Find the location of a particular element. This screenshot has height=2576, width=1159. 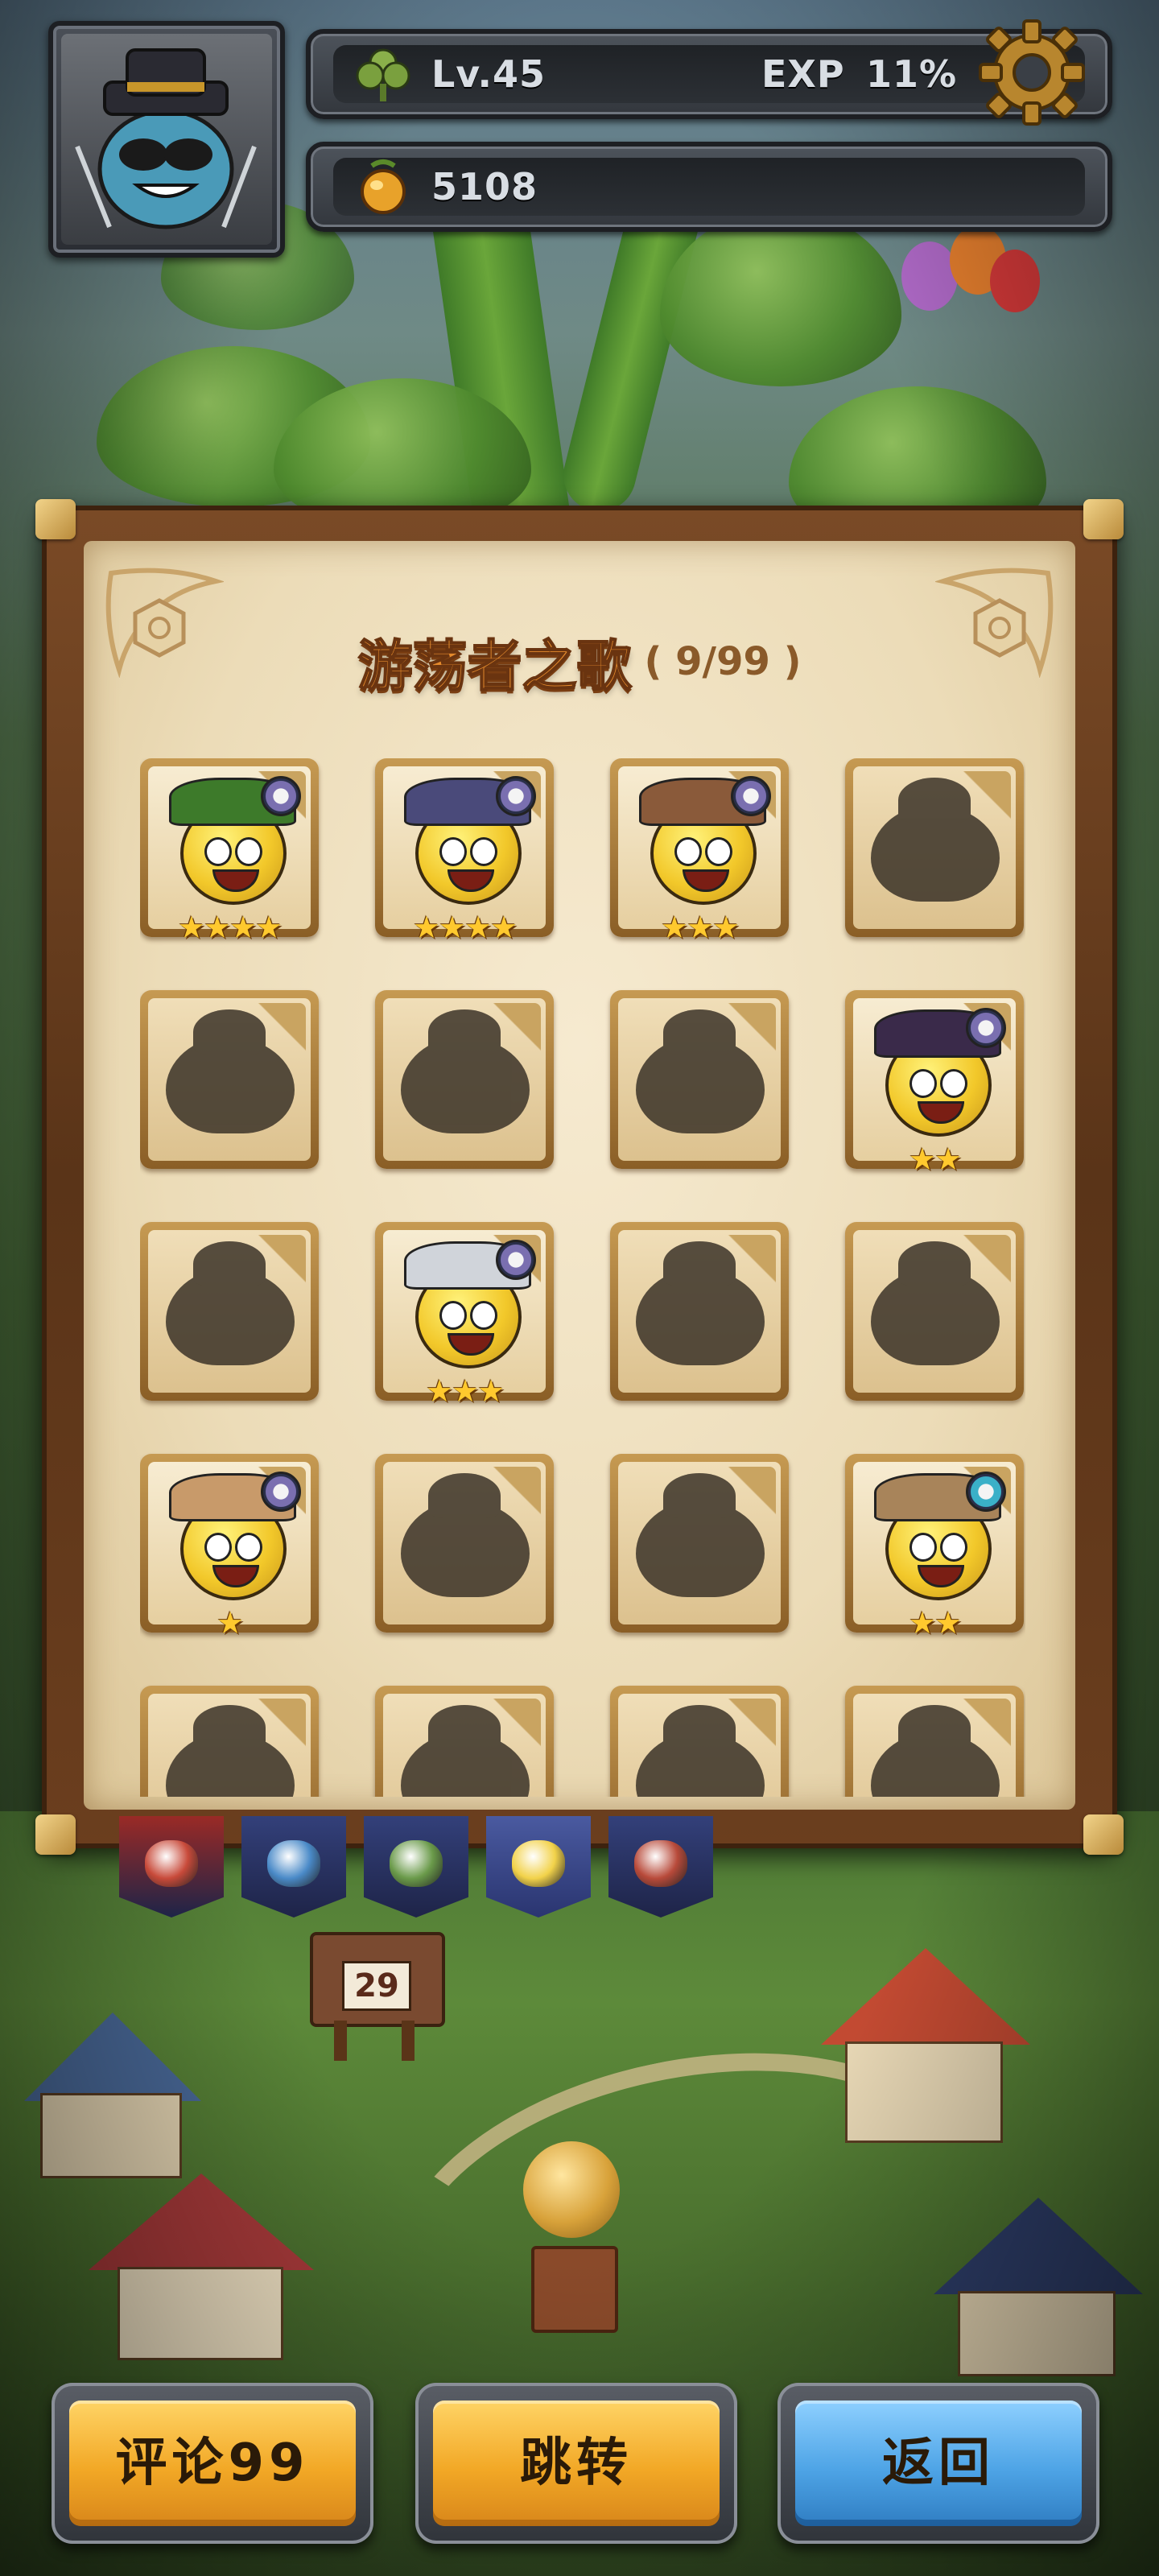

coins-bar: 5108 is located at coordinates (709, 187).